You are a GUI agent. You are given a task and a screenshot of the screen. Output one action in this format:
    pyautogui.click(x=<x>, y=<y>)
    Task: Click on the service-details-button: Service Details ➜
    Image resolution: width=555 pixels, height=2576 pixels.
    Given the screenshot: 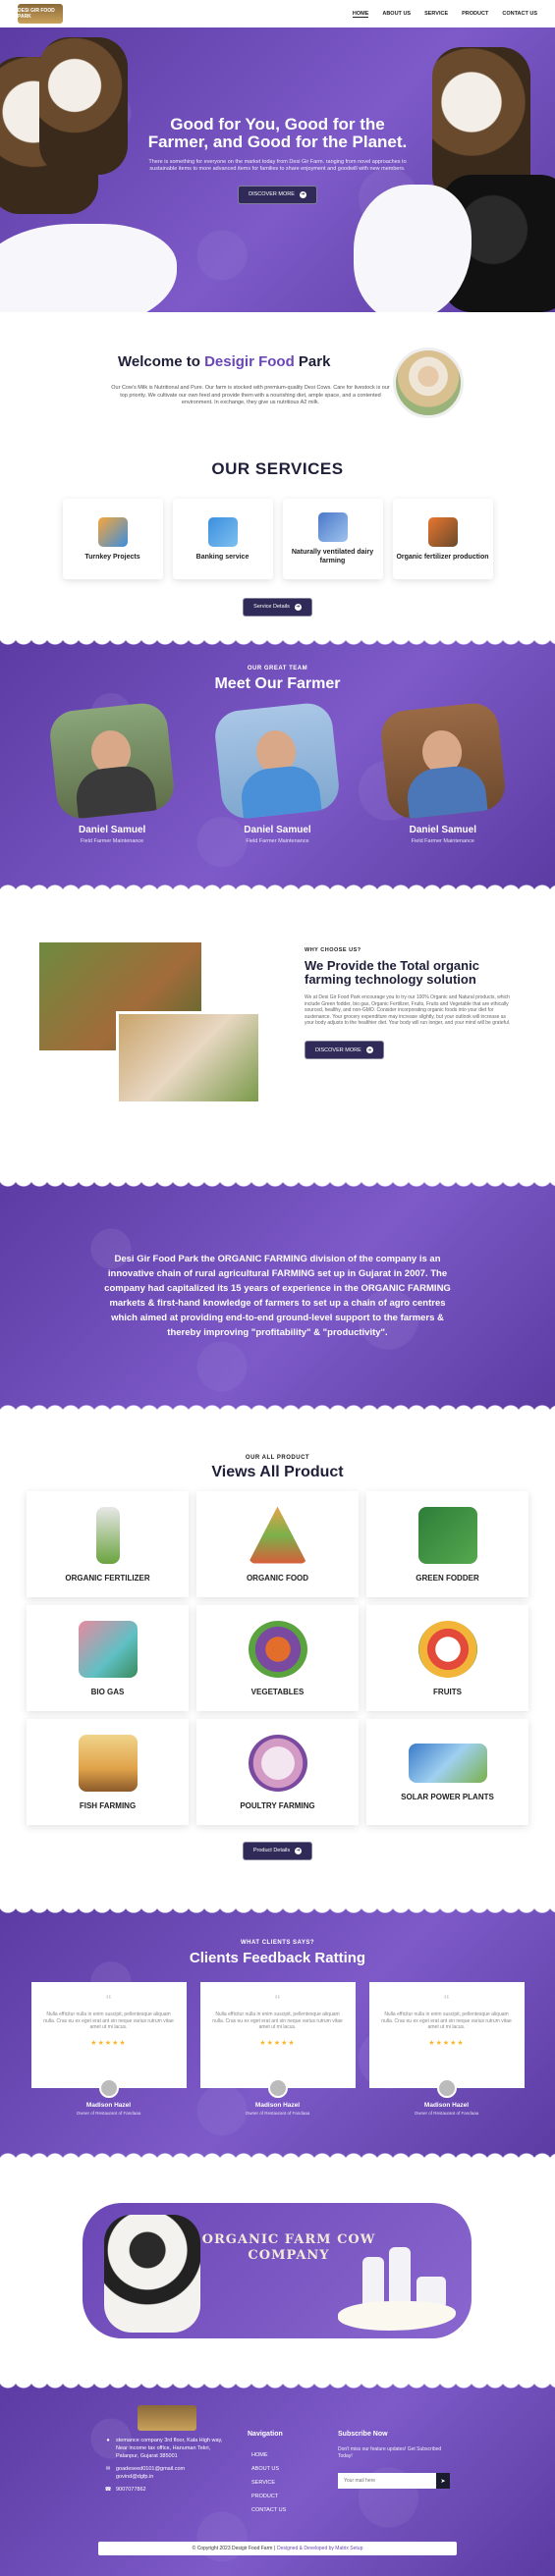 What is the action you would take?
    pyautogui.click(x=277, y=607)
    